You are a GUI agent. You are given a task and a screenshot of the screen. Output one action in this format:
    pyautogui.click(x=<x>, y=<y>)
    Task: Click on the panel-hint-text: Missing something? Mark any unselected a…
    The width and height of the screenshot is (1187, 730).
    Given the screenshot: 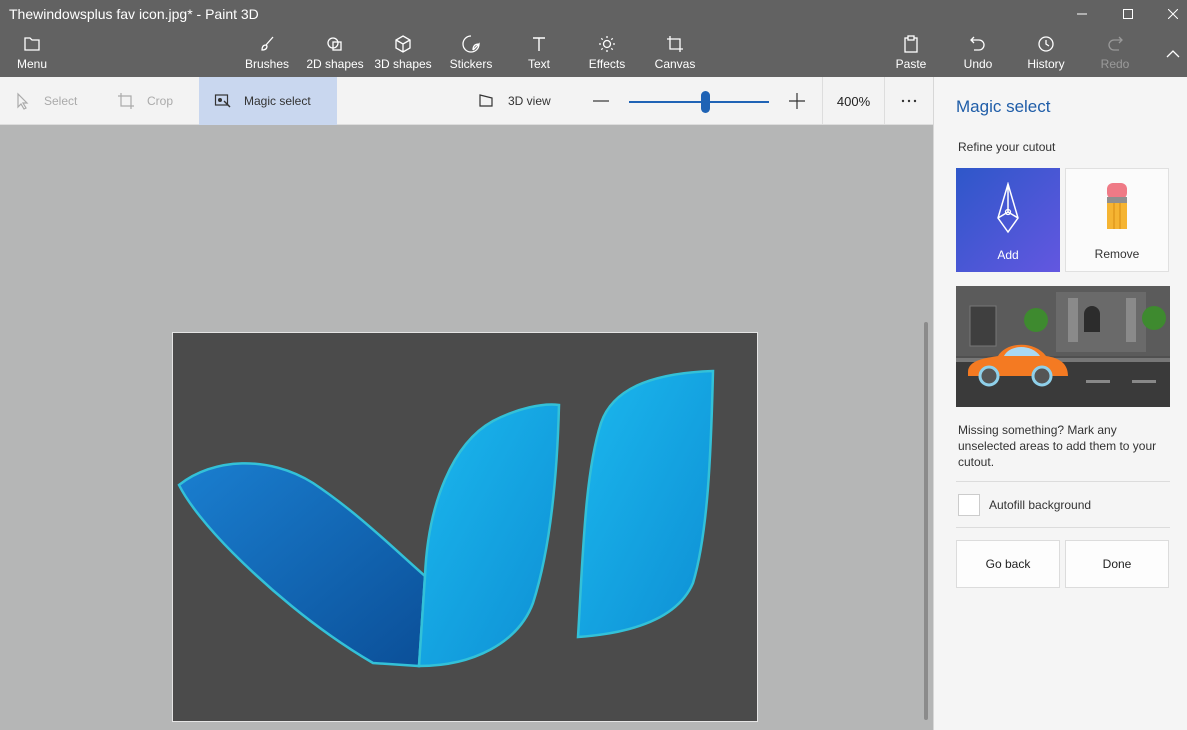 What is the action you would take?
    pyautogui.click(x=1057, y=446)
    